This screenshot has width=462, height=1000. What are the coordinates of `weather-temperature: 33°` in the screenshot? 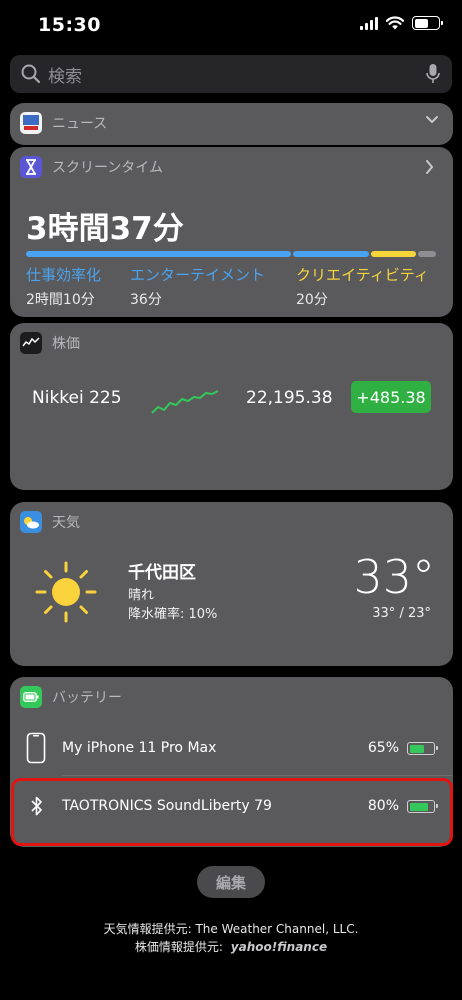 It's located at (394, 577).